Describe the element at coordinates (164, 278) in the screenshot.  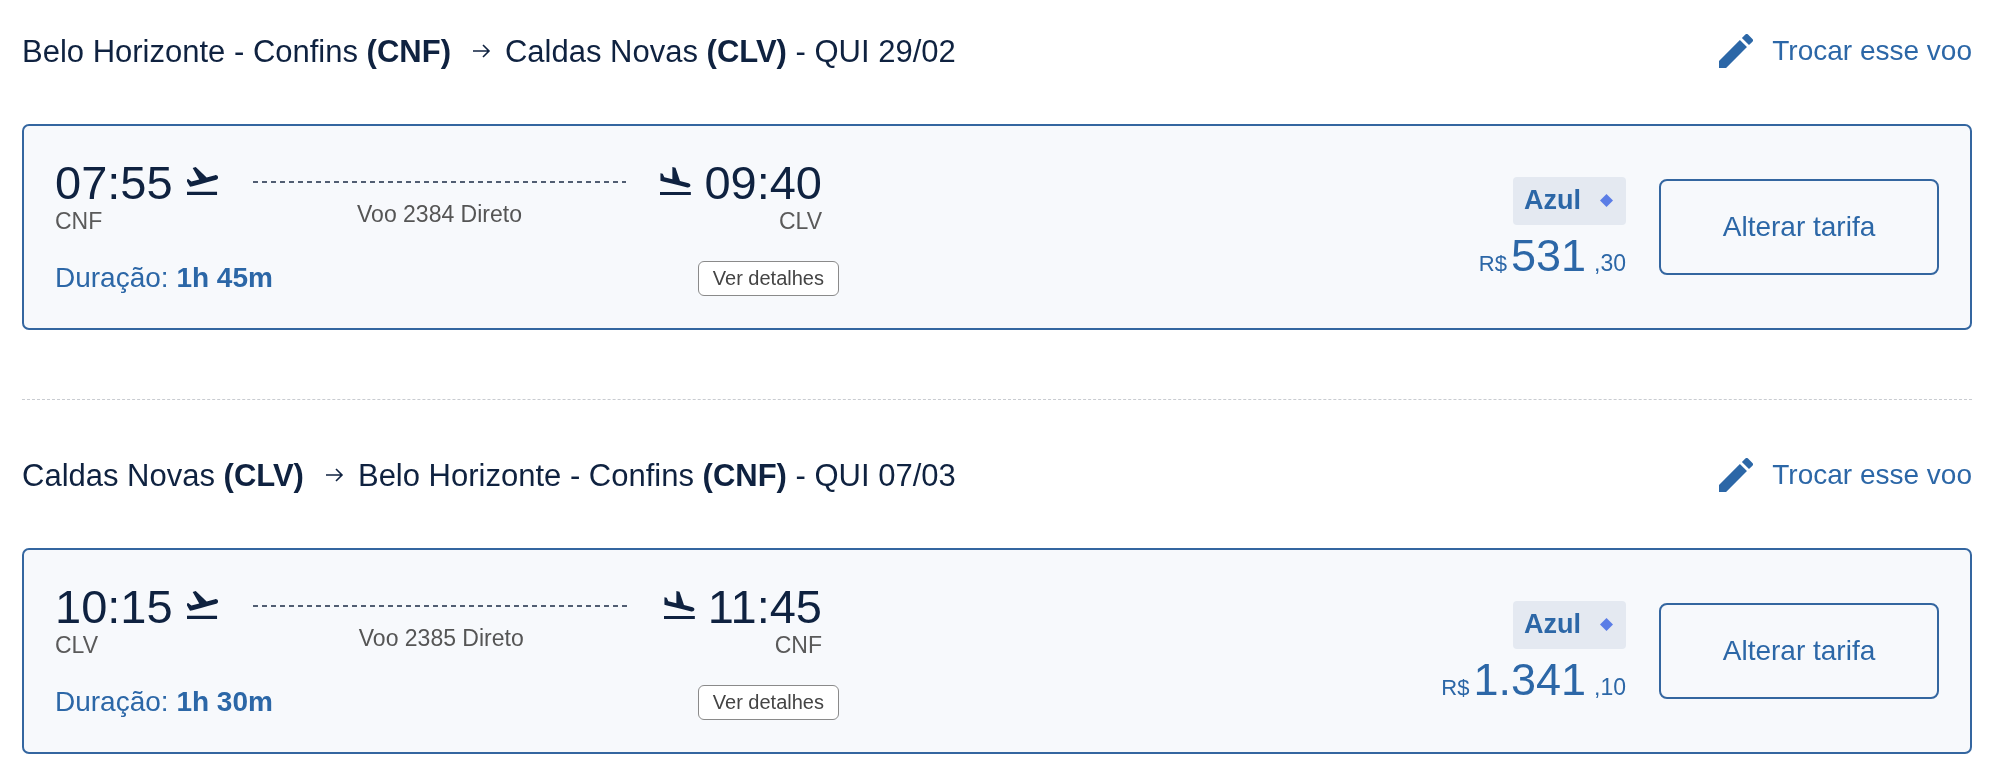
I see `duration-label: Duração: 1h 45m` at that location.